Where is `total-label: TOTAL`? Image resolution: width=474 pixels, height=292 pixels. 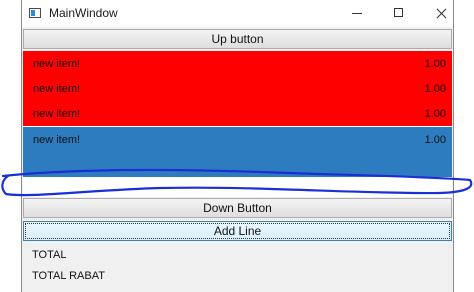 total-label: TOTAL is located at coordinates (49, 255).